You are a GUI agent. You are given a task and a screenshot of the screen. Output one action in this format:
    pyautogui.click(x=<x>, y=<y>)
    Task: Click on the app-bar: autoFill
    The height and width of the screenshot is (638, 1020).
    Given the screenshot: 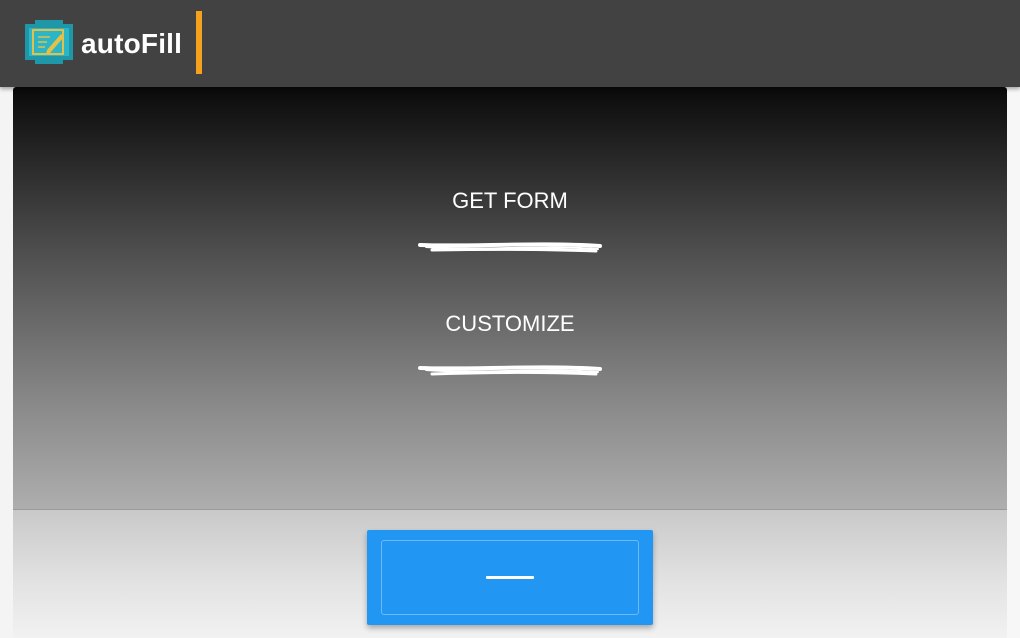 What is the action you would take?
    pyautogui.click(x=510, y=43)
    